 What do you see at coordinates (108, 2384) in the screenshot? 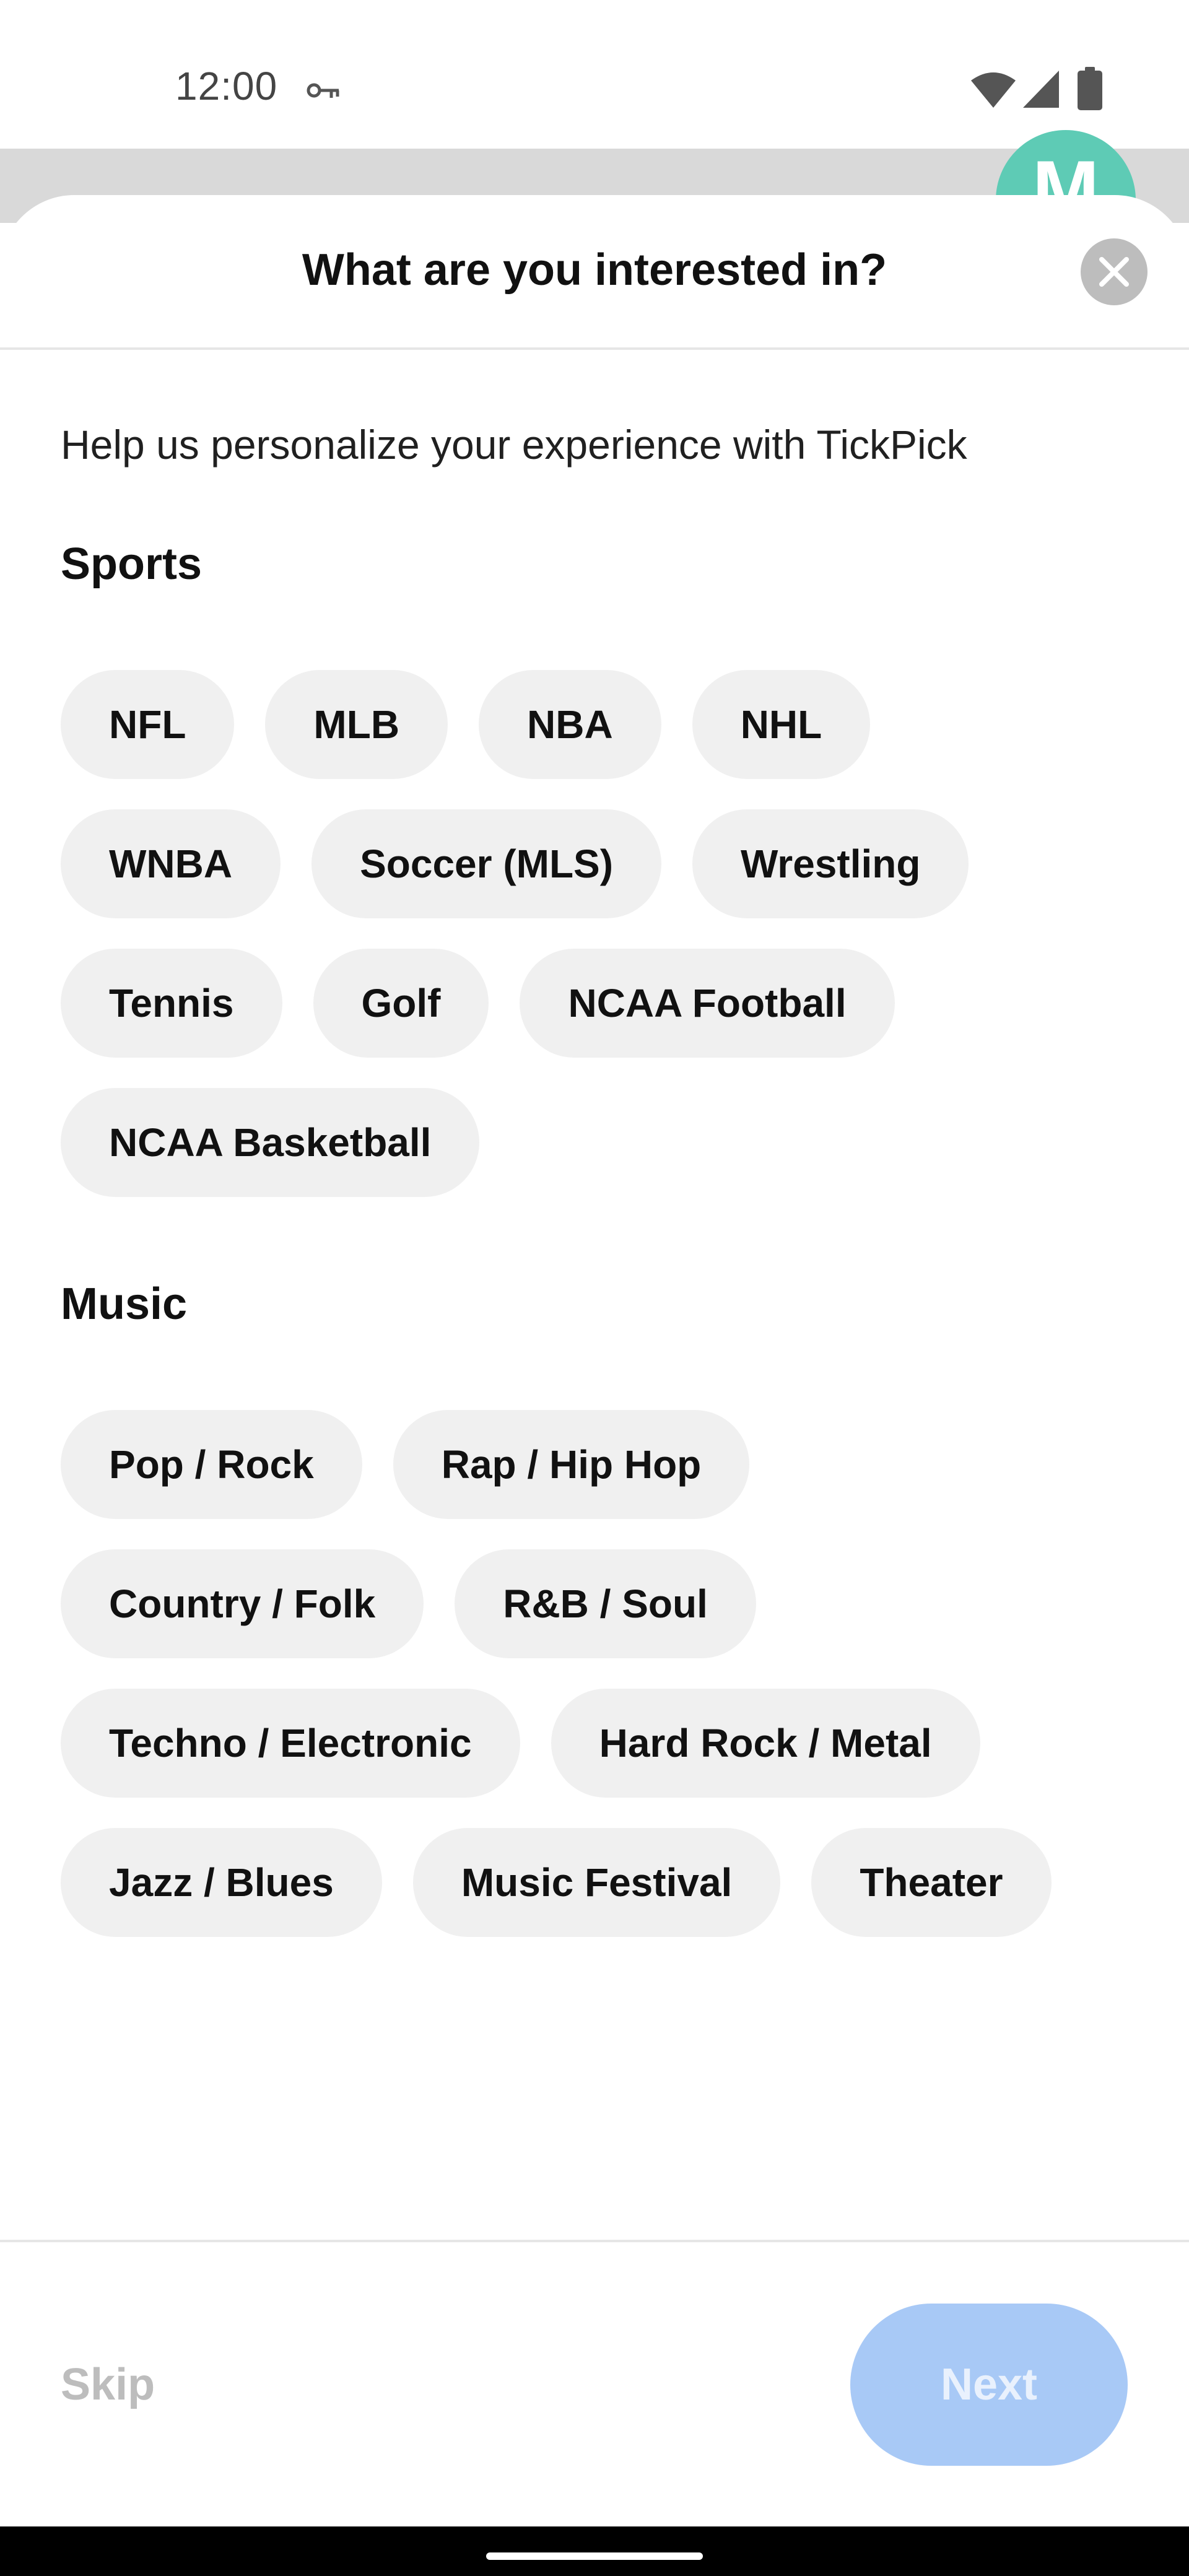
I see `skip-button: Skip` at bounding box center [108, 2384].